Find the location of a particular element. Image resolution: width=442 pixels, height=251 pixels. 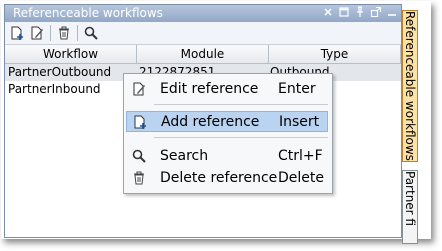

panel-title: Referenceable workflows is located at coordinates (88, 13).